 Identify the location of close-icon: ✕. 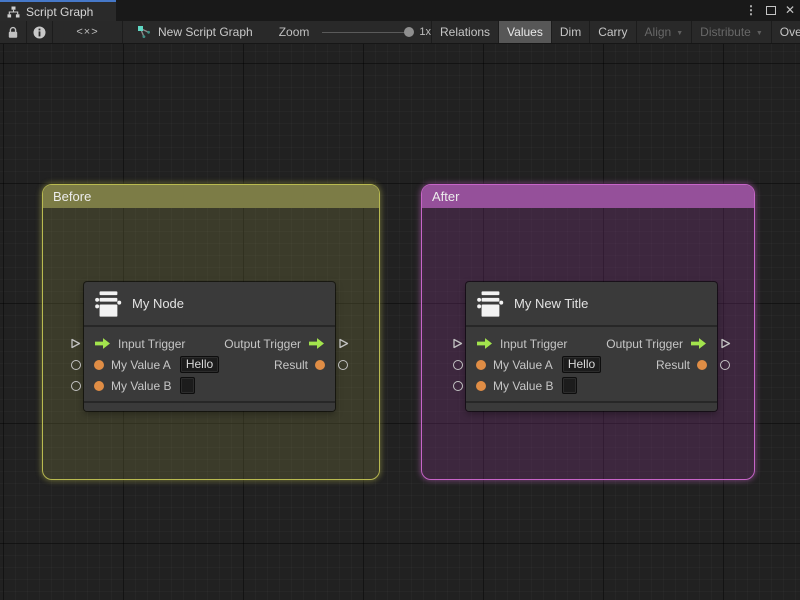
(790, 10).